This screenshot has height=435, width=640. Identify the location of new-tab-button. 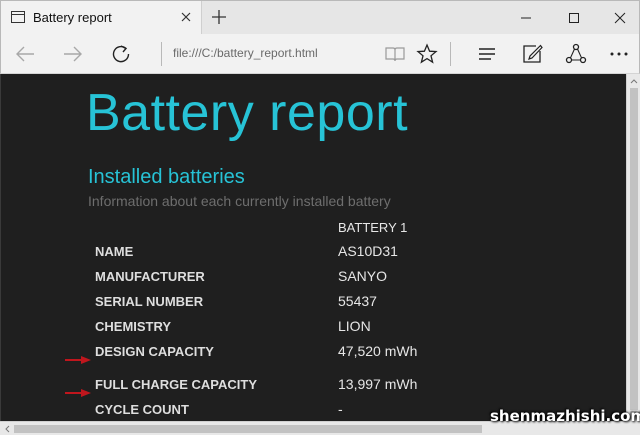
(219, 17).